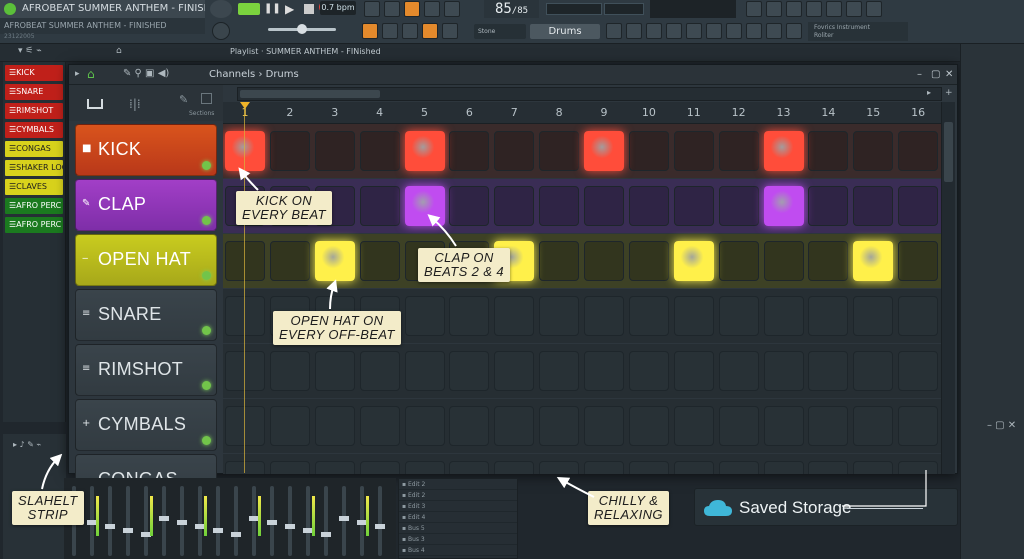  I want to click on mixer-view-icon, so click(854, 9).